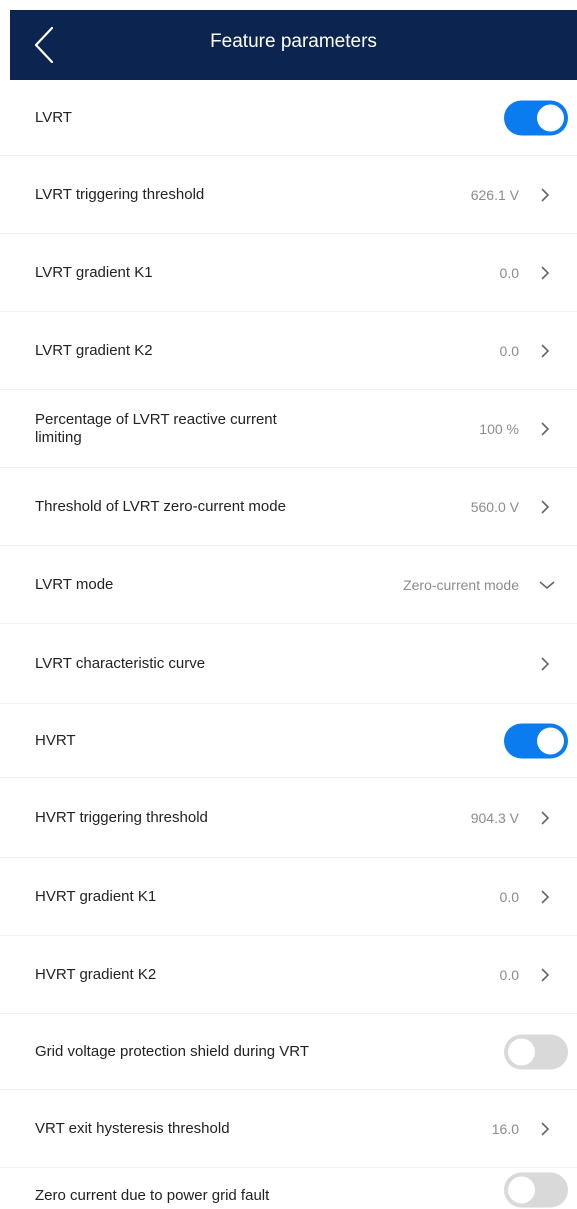 This screenshot has width=577, height=1209. I want to click on setting-value: 100 %, so click(499, 428).